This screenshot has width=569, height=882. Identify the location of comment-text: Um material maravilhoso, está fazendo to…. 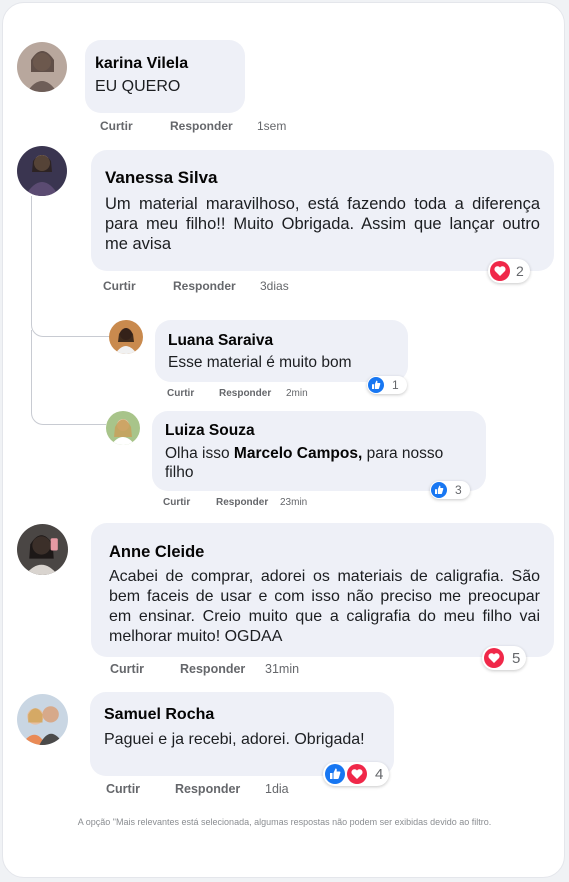
(322, 224).